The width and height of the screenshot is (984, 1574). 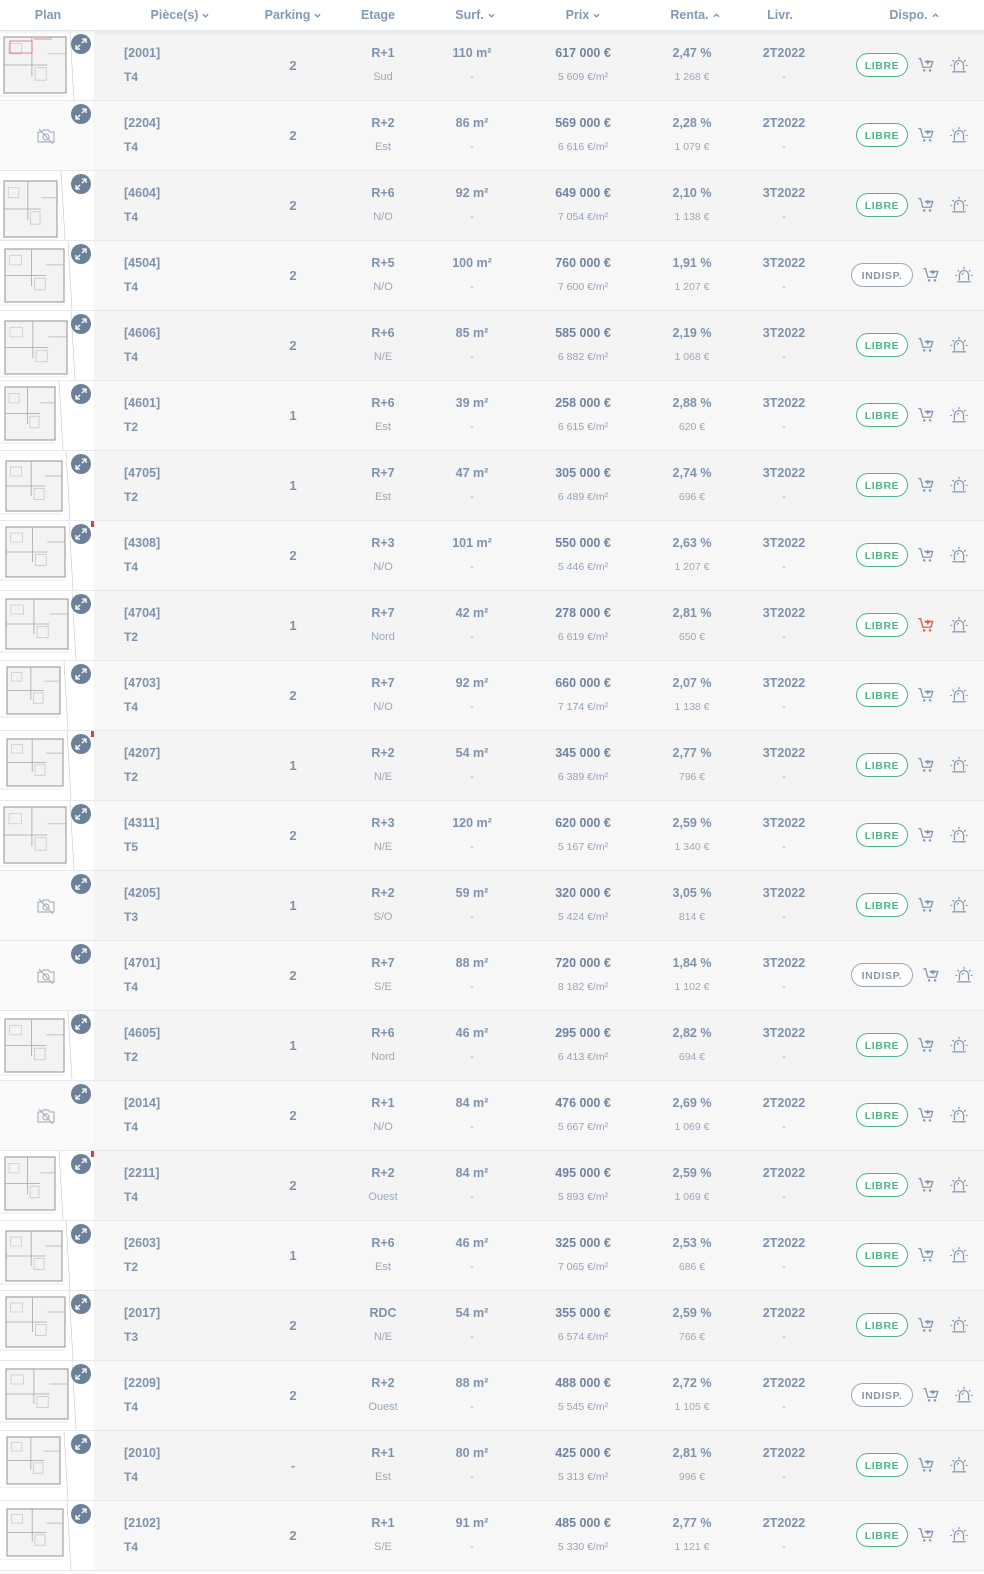 What do you see at coordinates (780, 15) in the screenshot?
I see `col-livr-header: Livr.` at bounding box center [780, 15].